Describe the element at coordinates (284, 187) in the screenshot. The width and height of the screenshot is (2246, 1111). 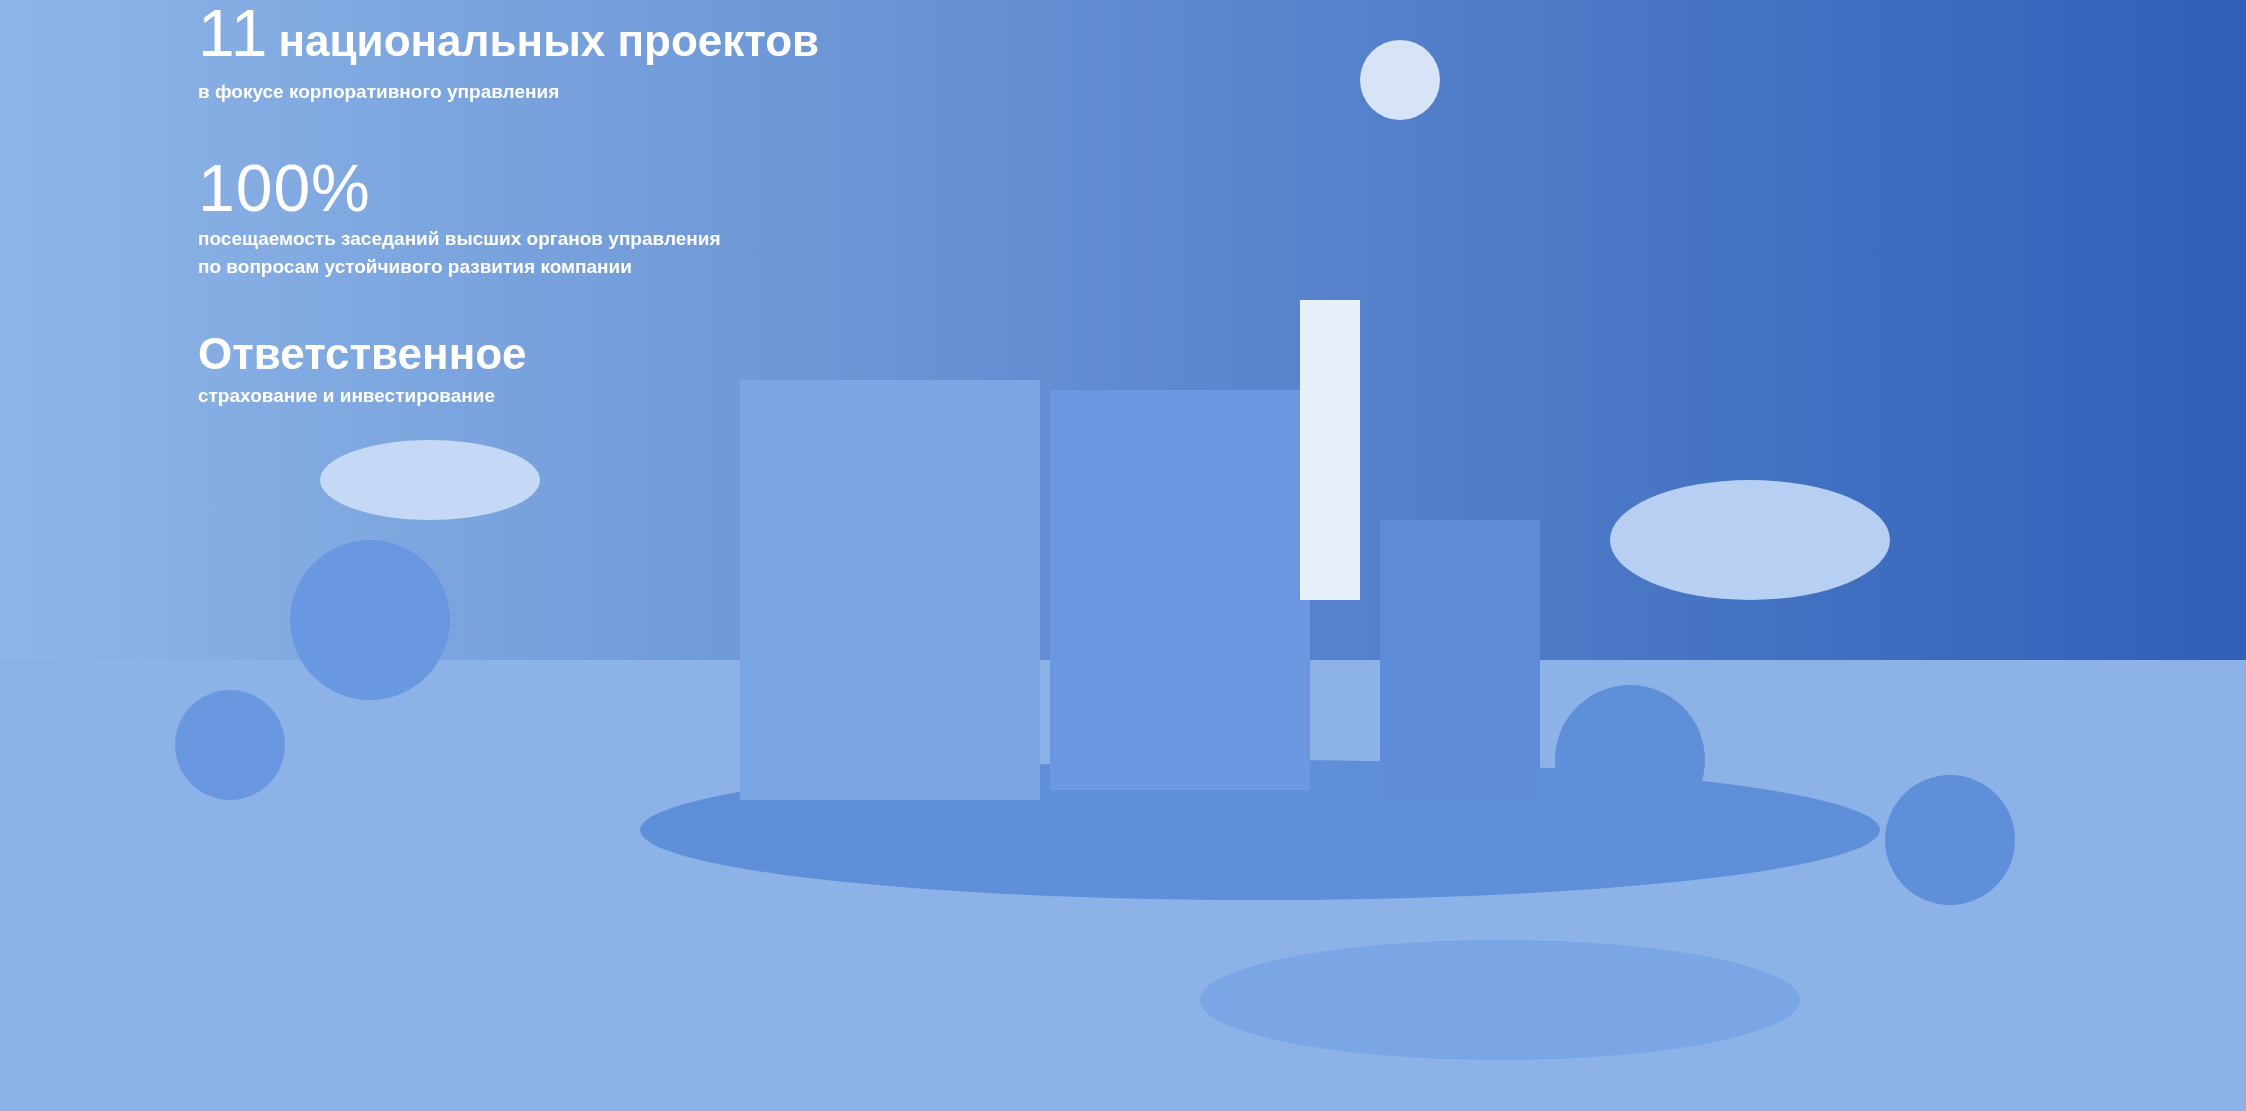
I see `stat-value: 100%` at that location.